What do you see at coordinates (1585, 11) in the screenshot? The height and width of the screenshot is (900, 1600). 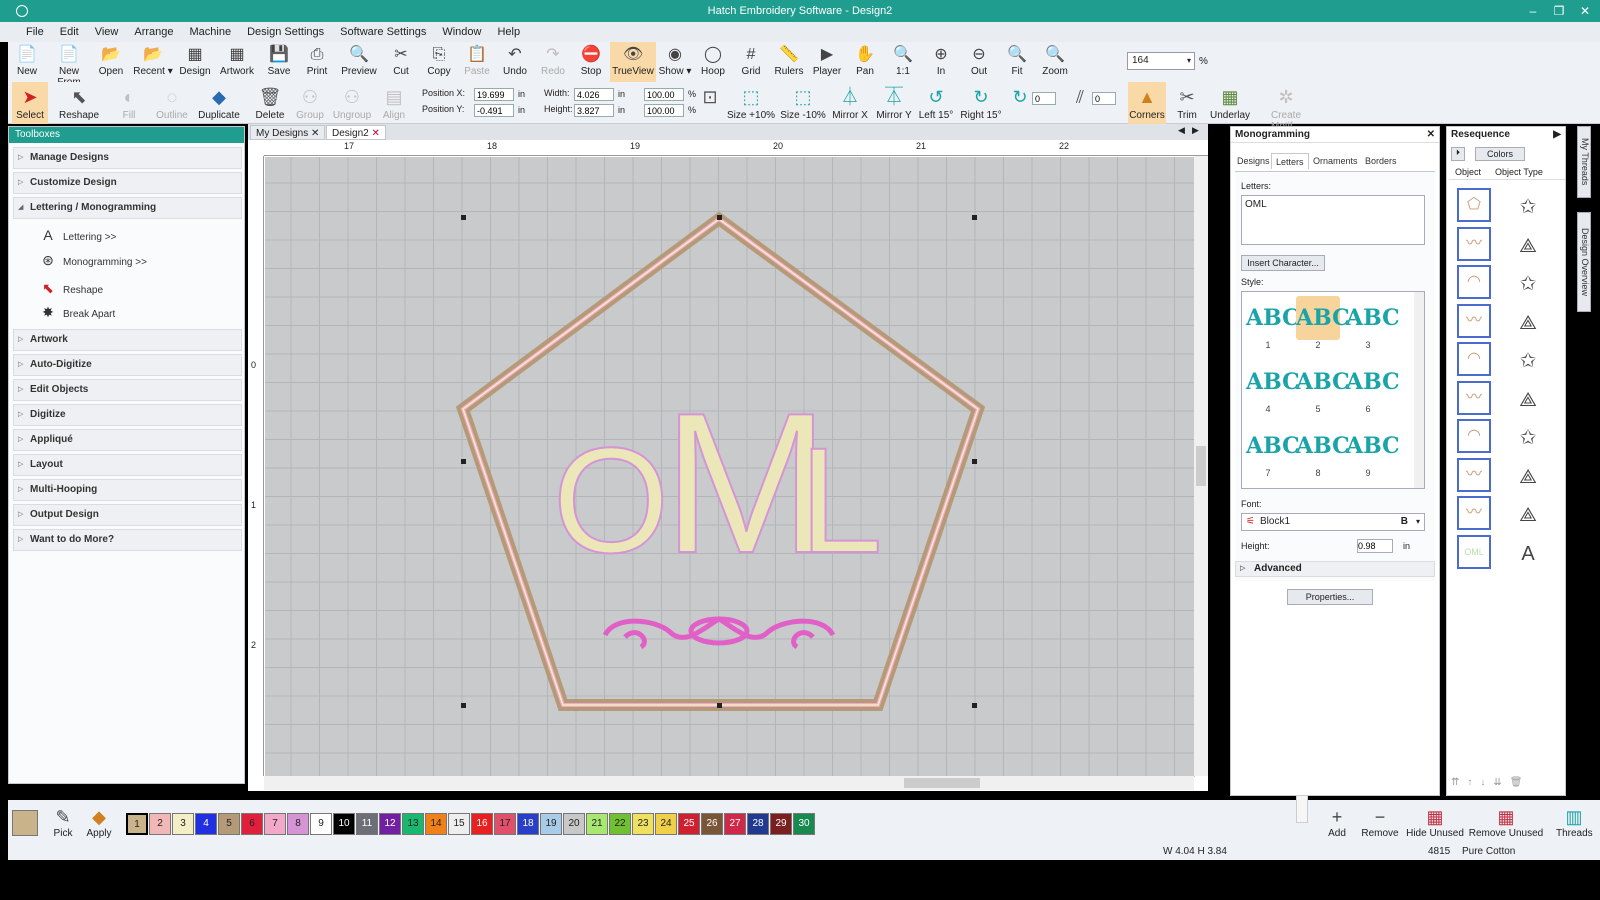 I see `close-button: ✕` at bounding box center [1585, 11].